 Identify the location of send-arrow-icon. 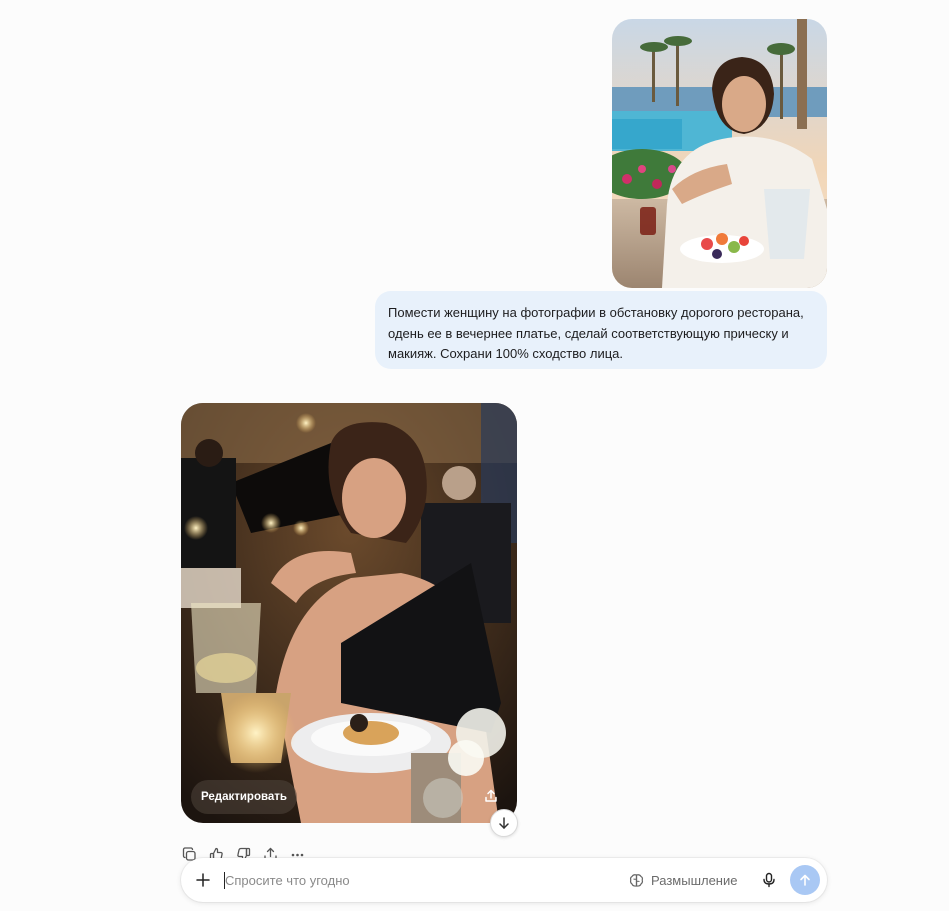
(805, 880).